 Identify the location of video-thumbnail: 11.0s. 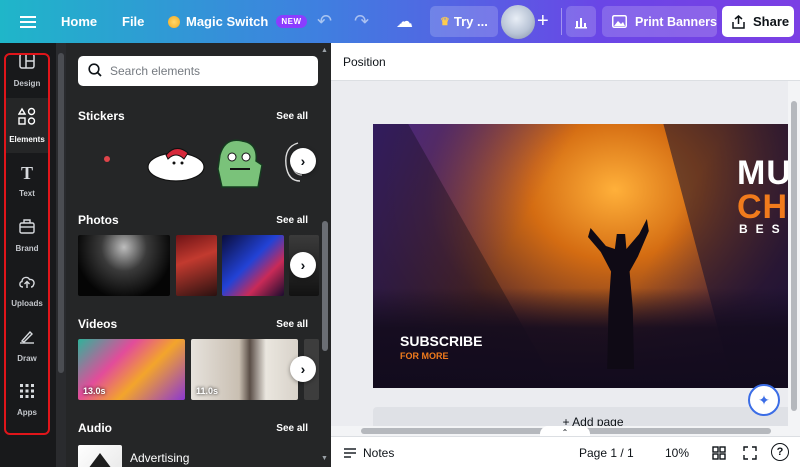
(244, 369).